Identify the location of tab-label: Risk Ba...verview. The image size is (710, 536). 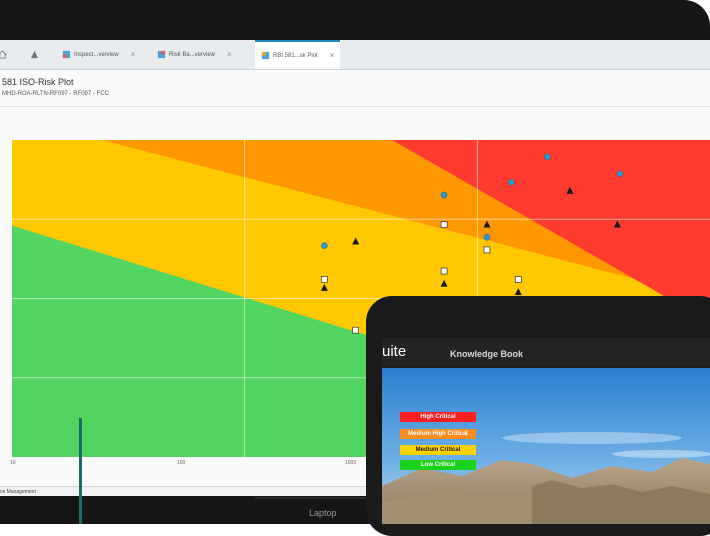
(192, 54).